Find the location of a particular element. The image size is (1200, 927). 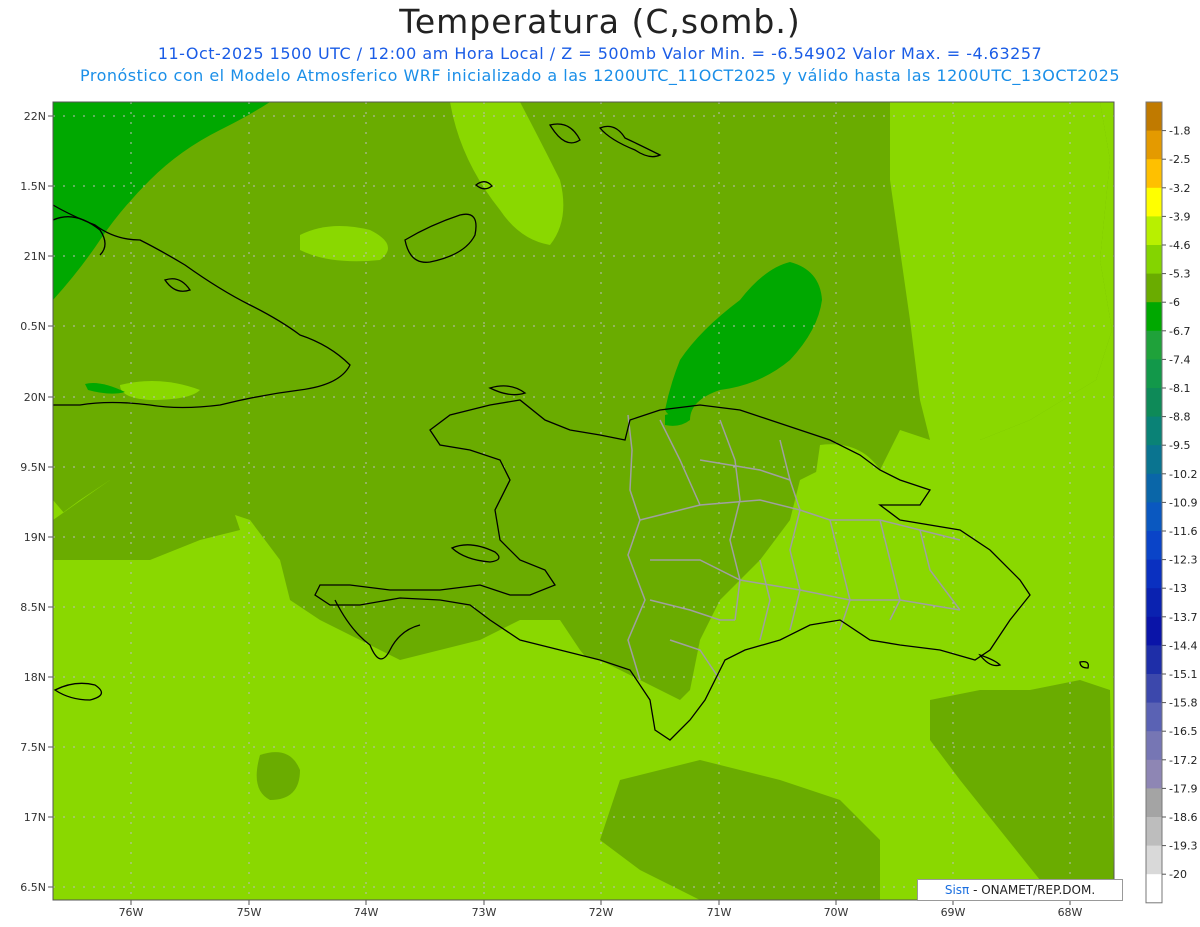

colorbar-label: -19.3 is located at coordinates (1183, 846).